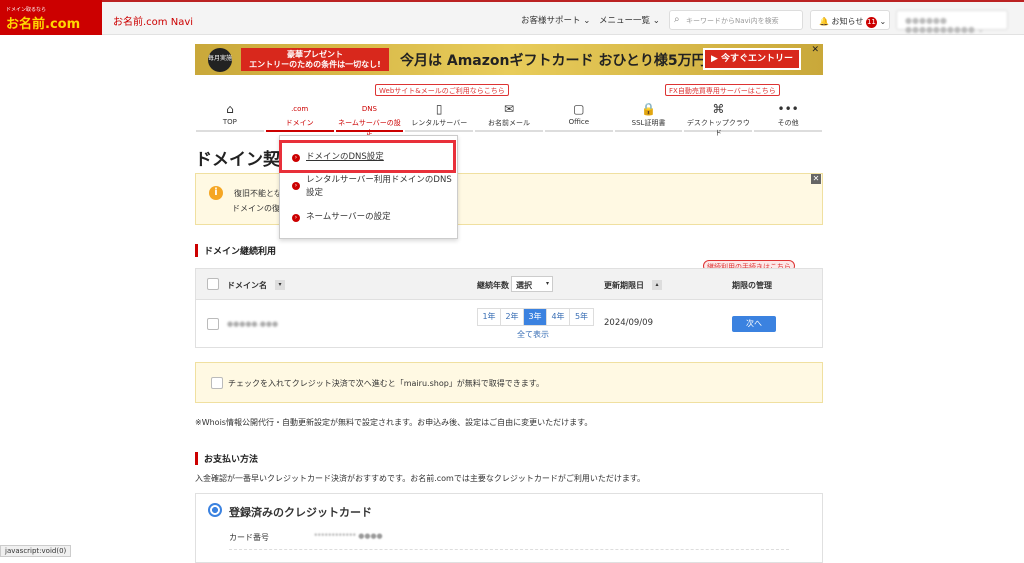 The height and width of the screenshot is (563, 1024). Describe the element at coordinates (220, 60) in the screenshot. I see `banner-badge: 毎月実施` at that location.